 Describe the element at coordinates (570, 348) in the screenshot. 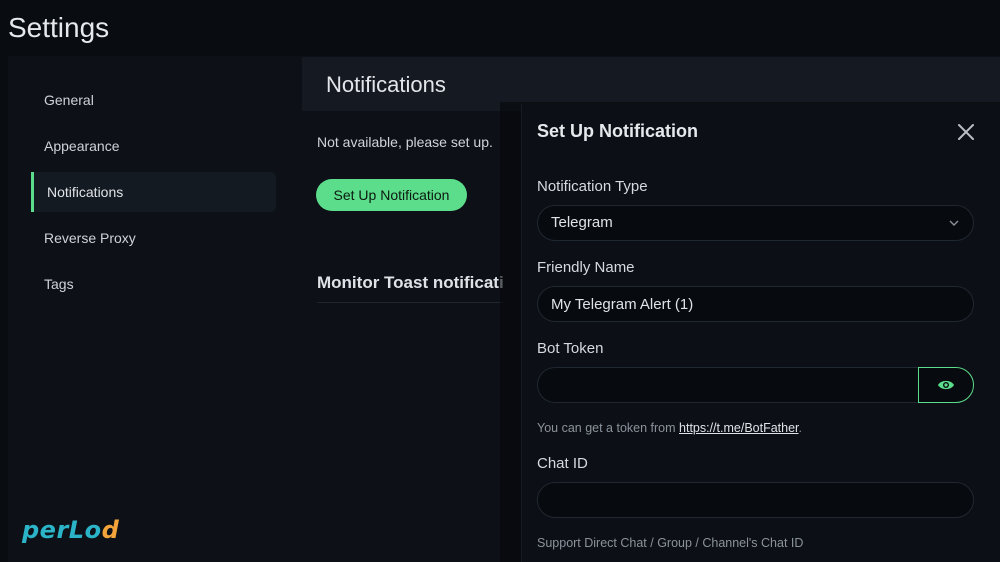

I see `bot-token-label: Bot Token` at that location.